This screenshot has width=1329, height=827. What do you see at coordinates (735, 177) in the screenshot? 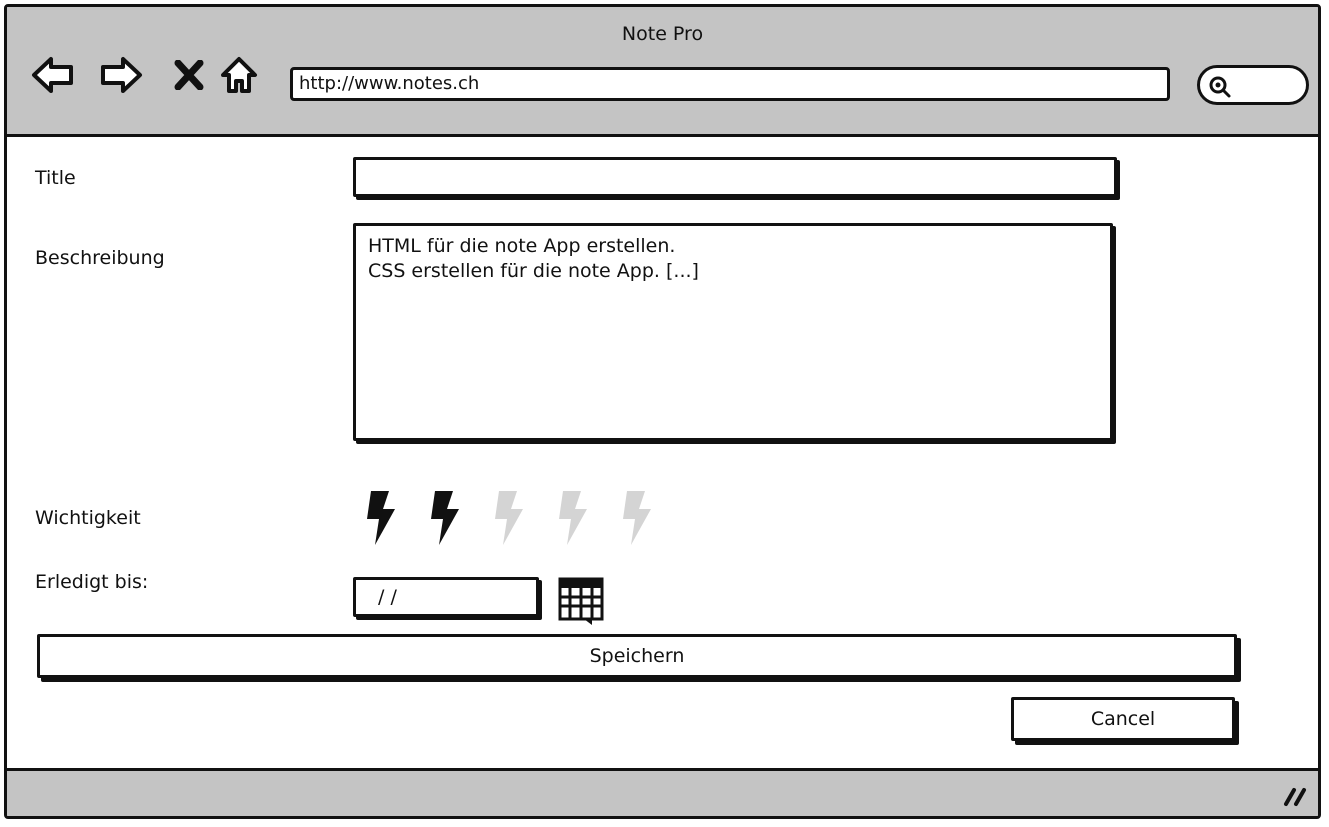
I see `title-input` at bounding box center [735, 177].